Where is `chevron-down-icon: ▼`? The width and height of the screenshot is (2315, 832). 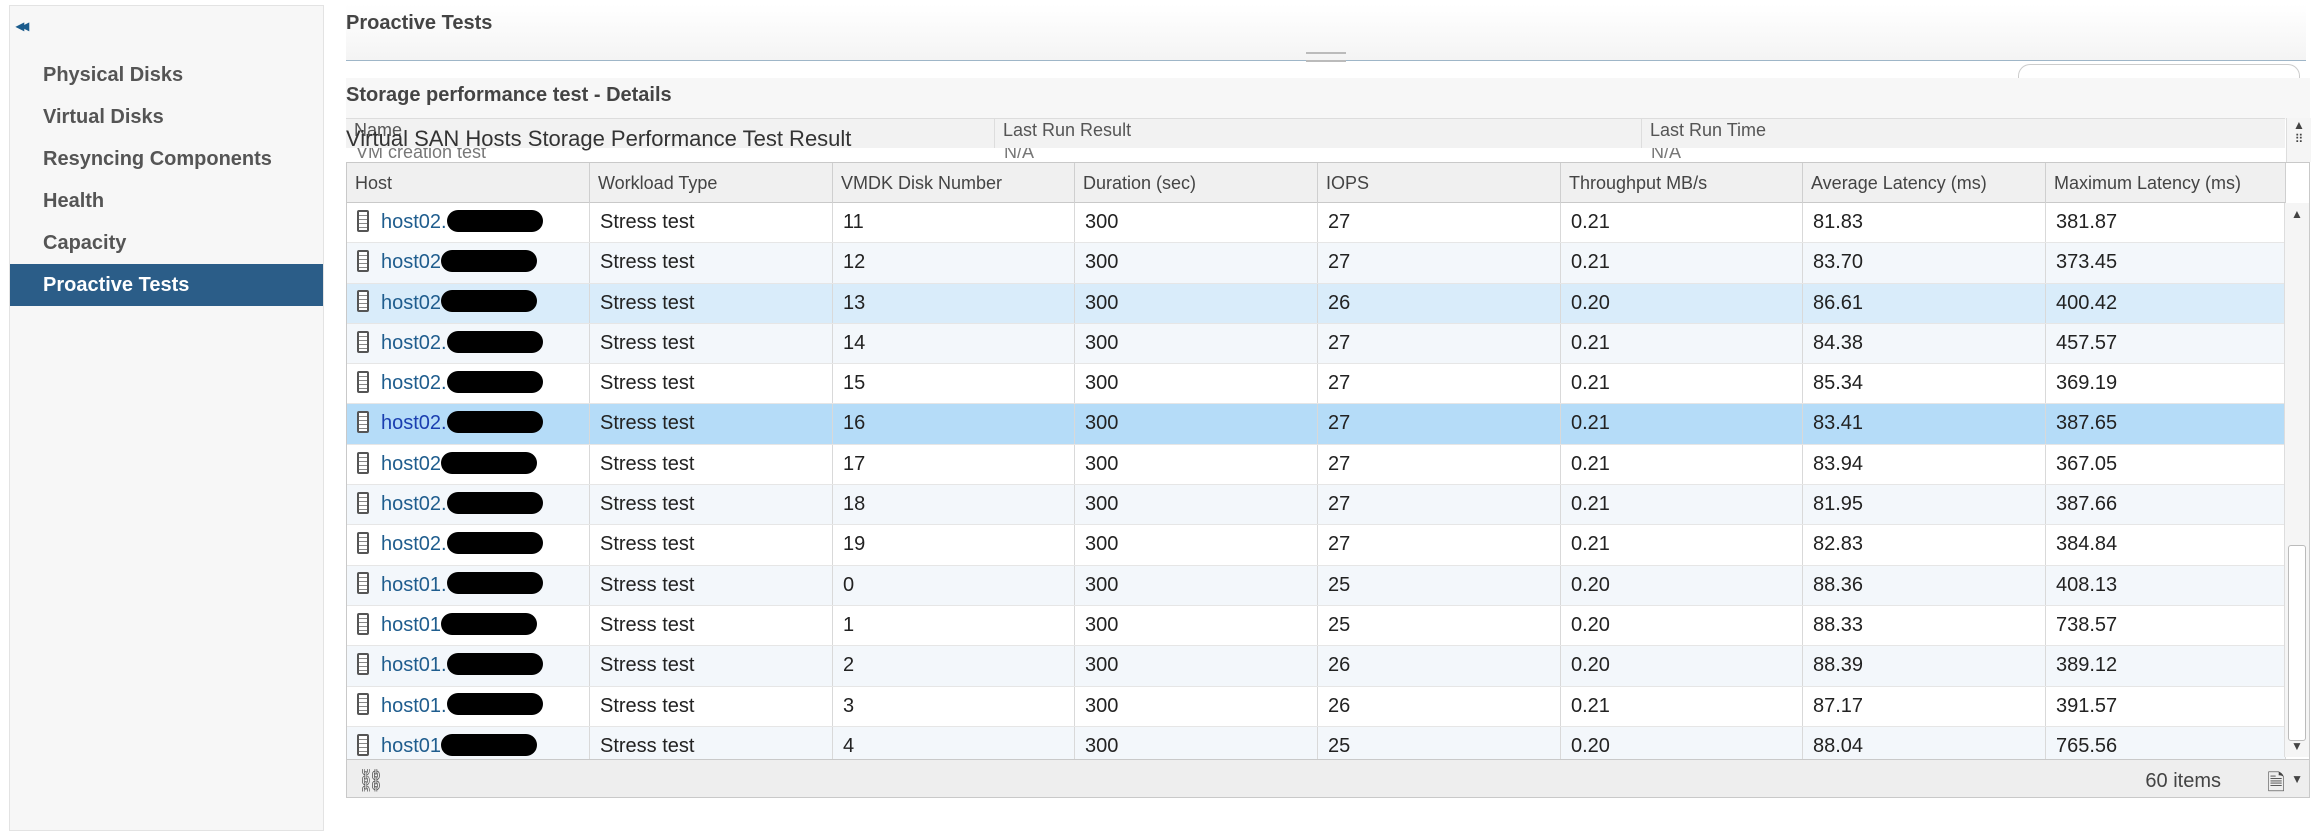
chevron-down-icon: ▼ is located at coordinates (2297, 779).